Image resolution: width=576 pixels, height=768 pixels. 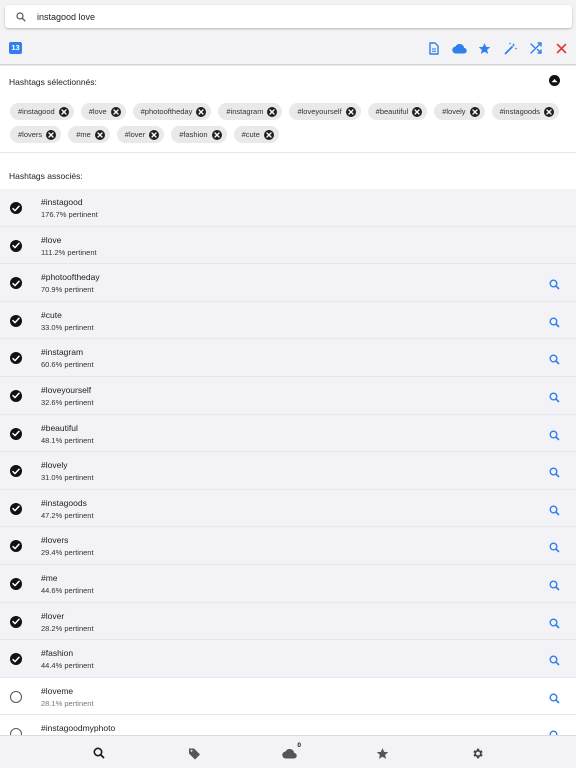 What do you see at coordinates (288, 546) in the screenshot?
I see `hashtag-row: #lovers 29.4% pertinent` at bounding box center [288, 546].